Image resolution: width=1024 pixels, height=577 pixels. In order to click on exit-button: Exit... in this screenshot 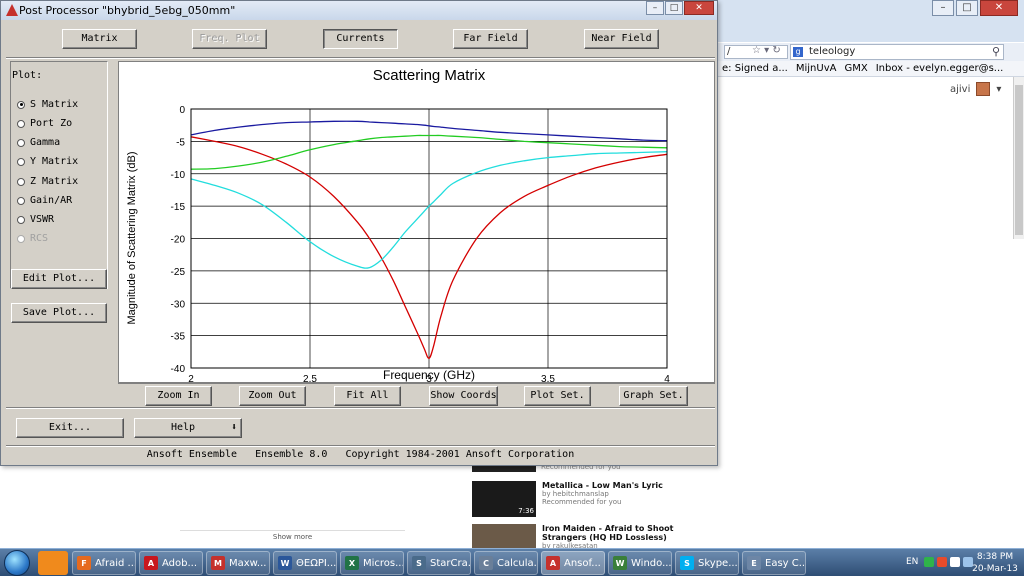, I will do `click(70, 428)`.